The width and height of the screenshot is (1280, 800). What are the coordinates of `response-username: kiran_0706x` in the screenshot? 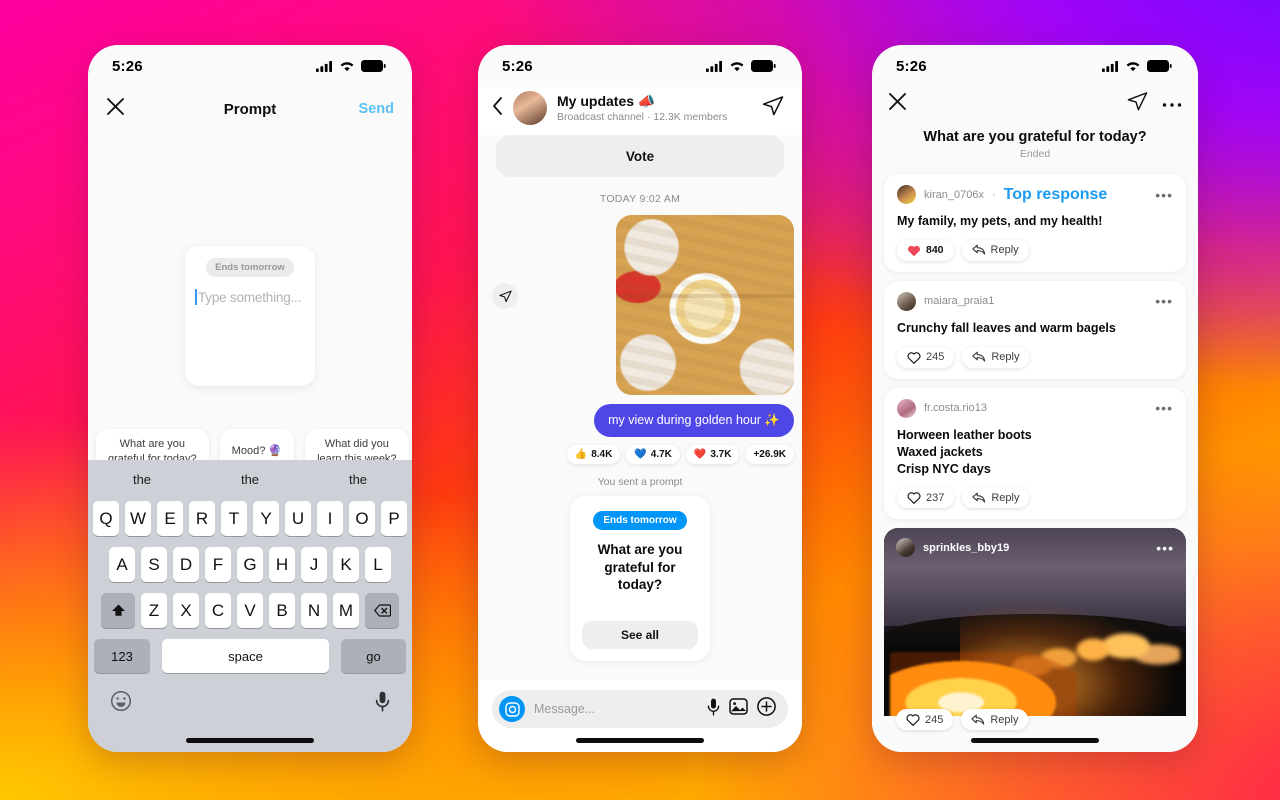 It's located at (954, 195).